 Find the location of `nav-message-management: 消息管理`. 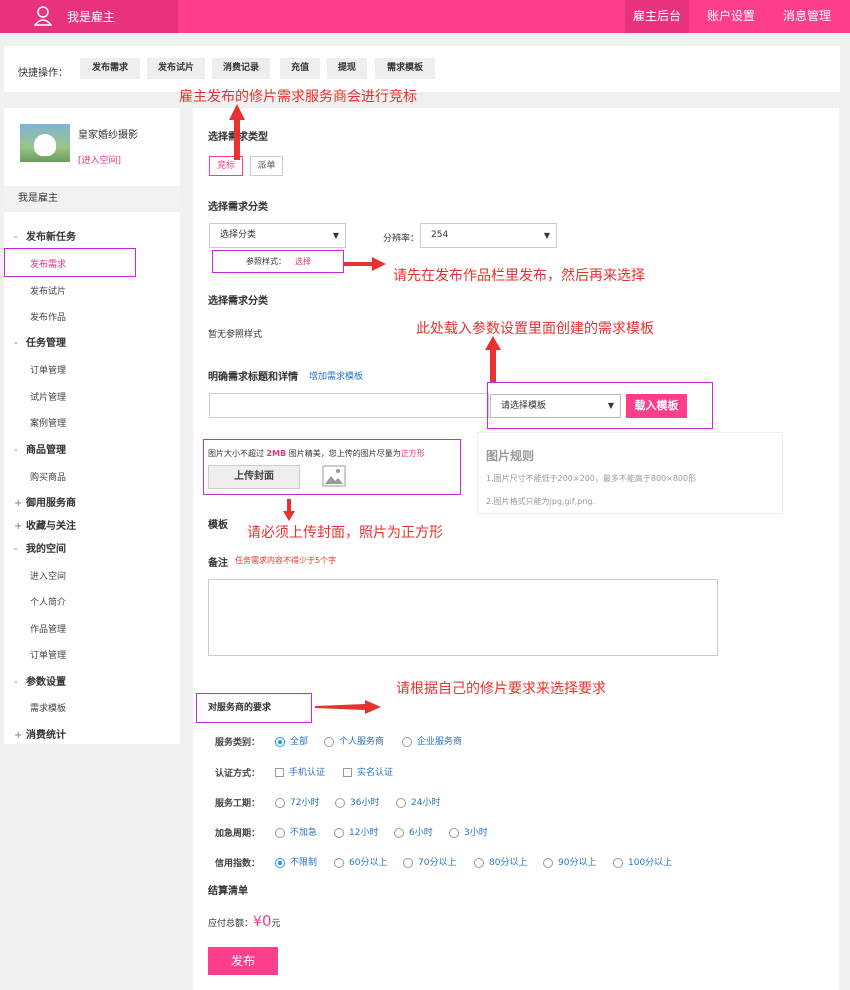

nav-message-management: 消息管理 is located at coordinates (807, 16).